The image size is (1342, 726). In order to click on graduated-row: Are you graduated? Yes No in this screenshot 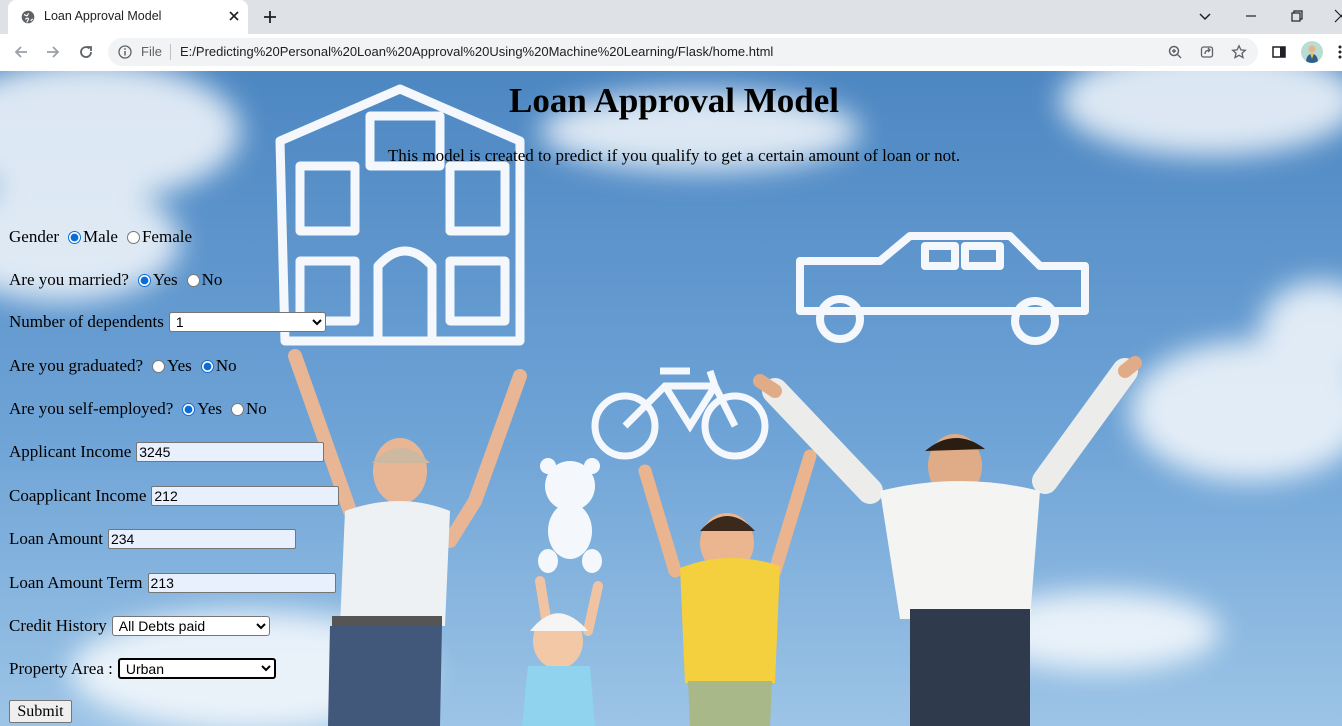, I will do `click(123, 366)`.